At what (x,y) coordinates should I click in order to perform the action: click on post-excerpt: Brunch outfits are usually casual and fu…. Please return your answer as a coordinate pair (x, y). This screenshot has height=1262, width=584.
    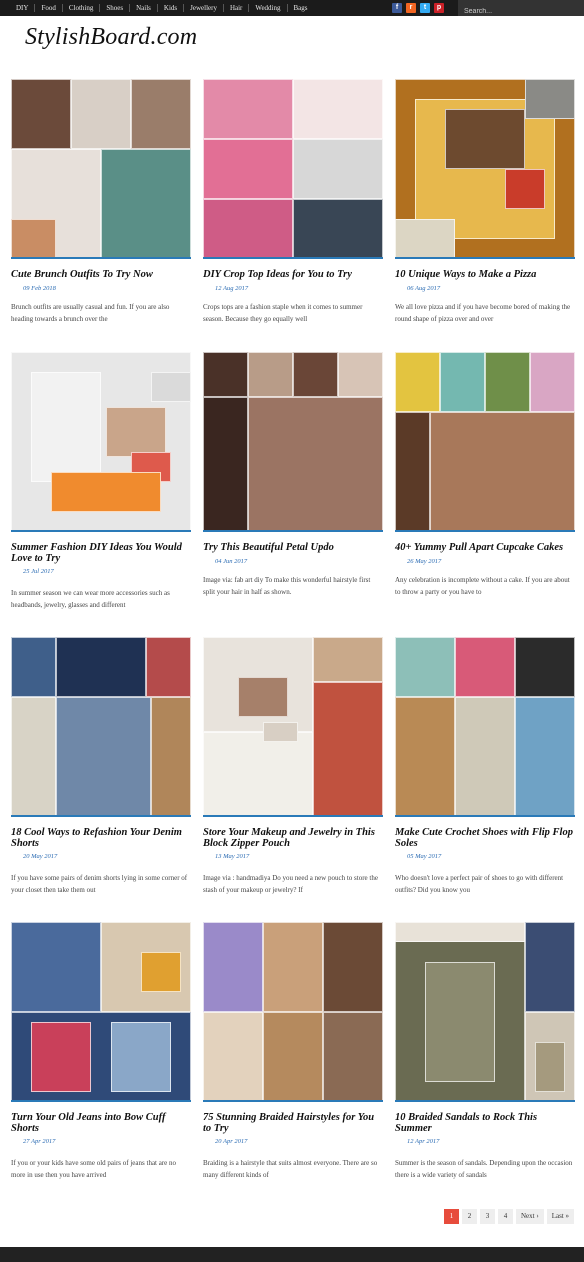
    Looking at the image, I should click on (90, 313).